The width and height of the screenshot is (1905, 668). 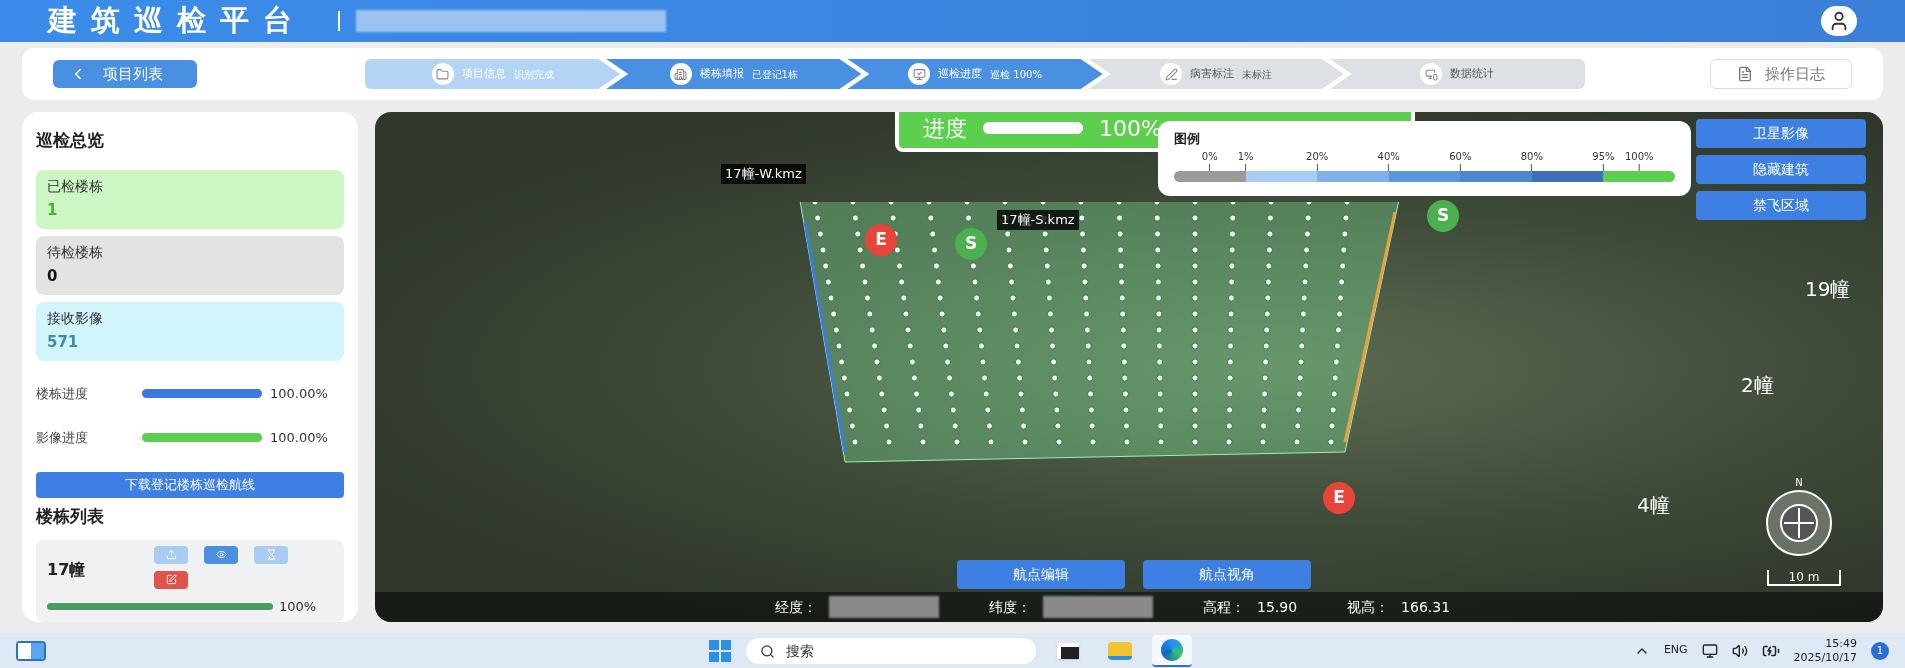 I want to click on upload-icon, so click(x=171, y=554).